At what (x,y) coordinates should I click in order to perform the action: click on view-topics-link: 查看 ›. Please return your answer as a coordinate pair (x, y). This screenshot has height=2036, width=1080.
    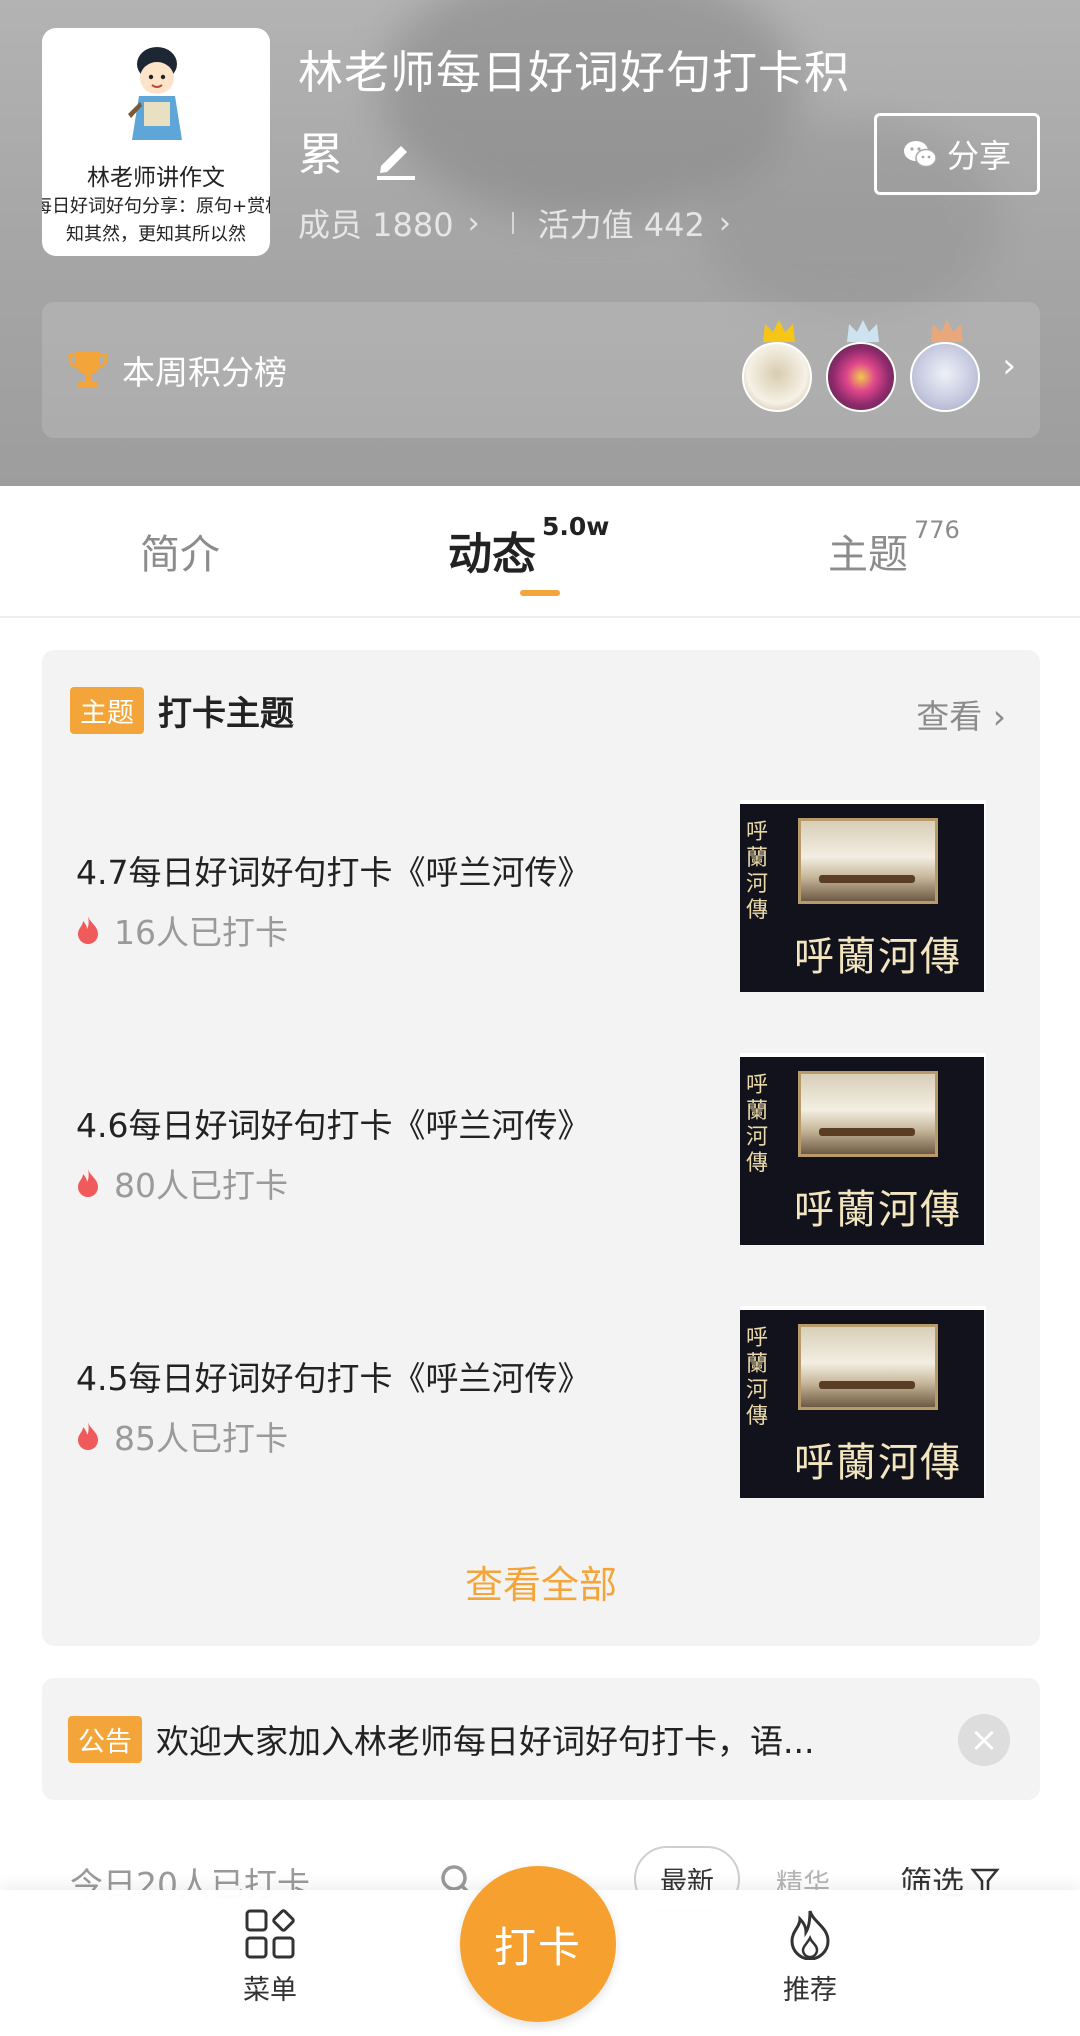
    Looking at the image, I should click on (961, 714).